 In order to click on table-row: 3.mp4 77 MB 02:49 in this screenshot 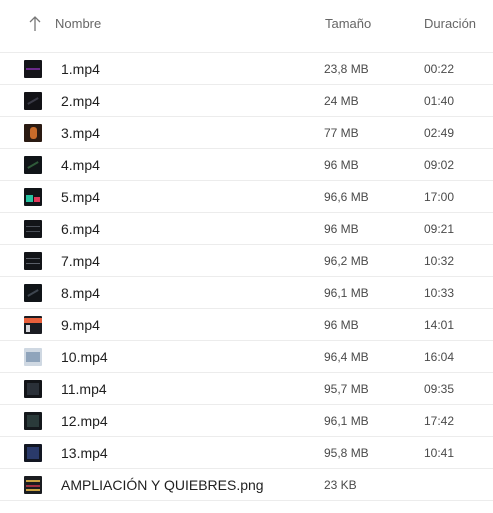, I will do `click(246, 133)`.